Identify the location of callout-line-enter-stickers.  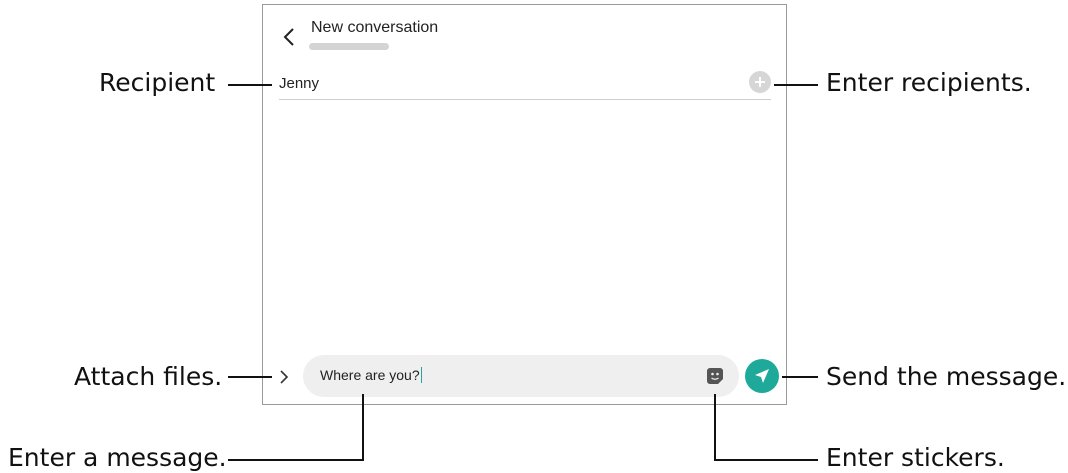
(766, 460).